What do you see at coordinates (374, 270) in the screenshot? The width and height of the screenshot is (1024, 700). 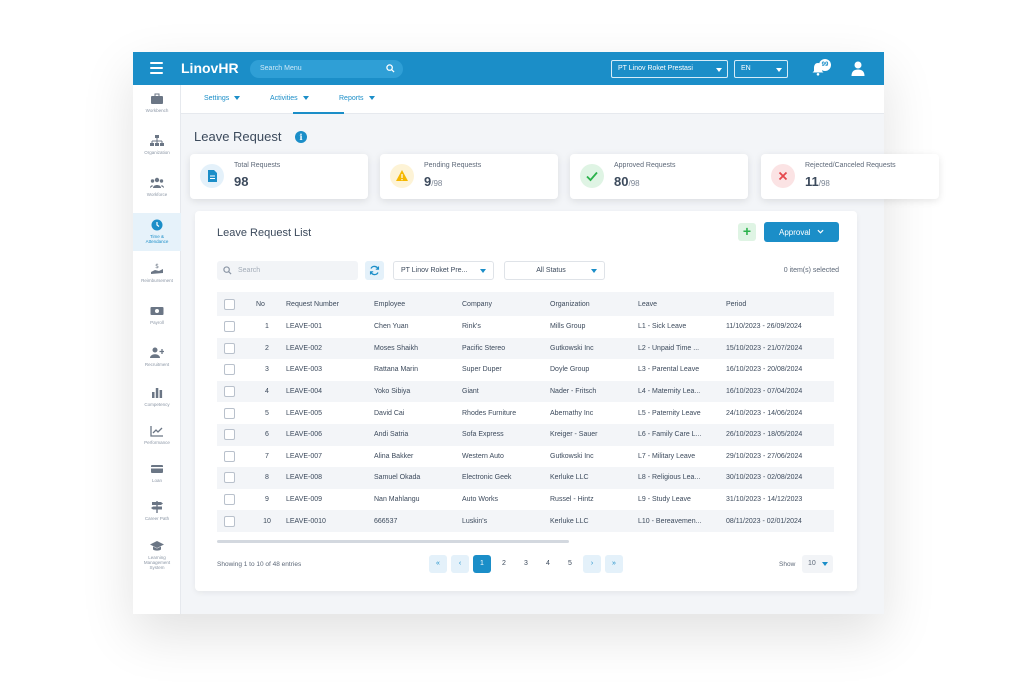 I see `refresh-button` at bounding box center [374, 270].